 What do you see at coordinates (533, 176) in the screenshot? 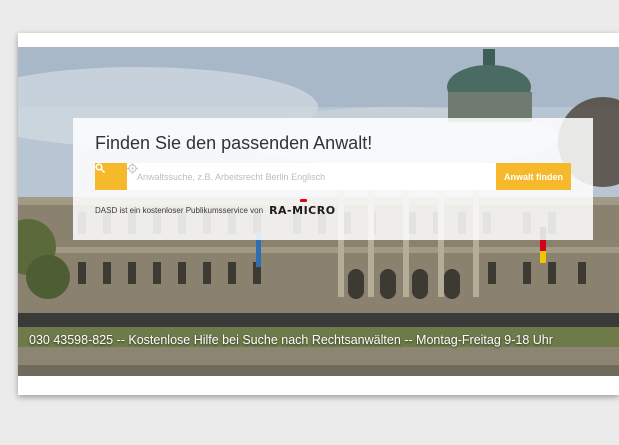
I see `find-lawyer-button: Anwalt finden` at bounding box center [533, 176].